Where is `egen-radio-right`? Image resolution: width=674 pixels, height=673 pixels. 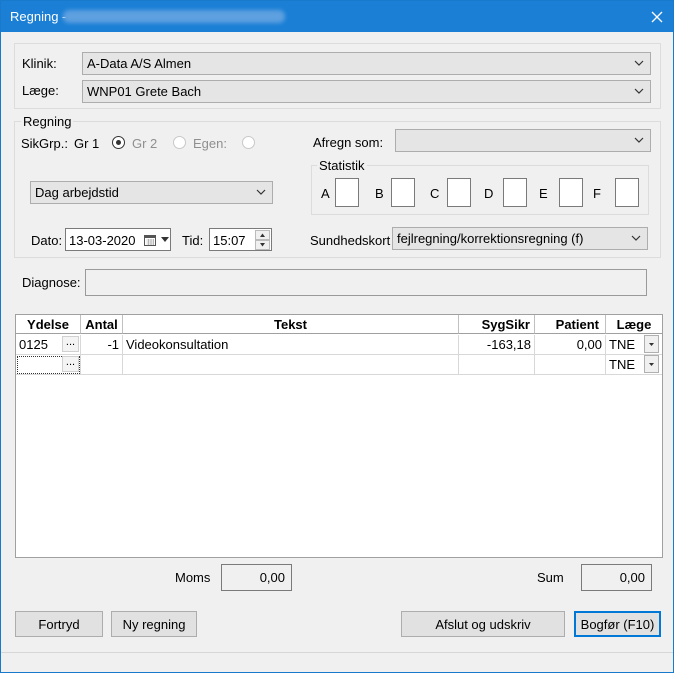
egen-radio-right is located at coordinates (248, 142).